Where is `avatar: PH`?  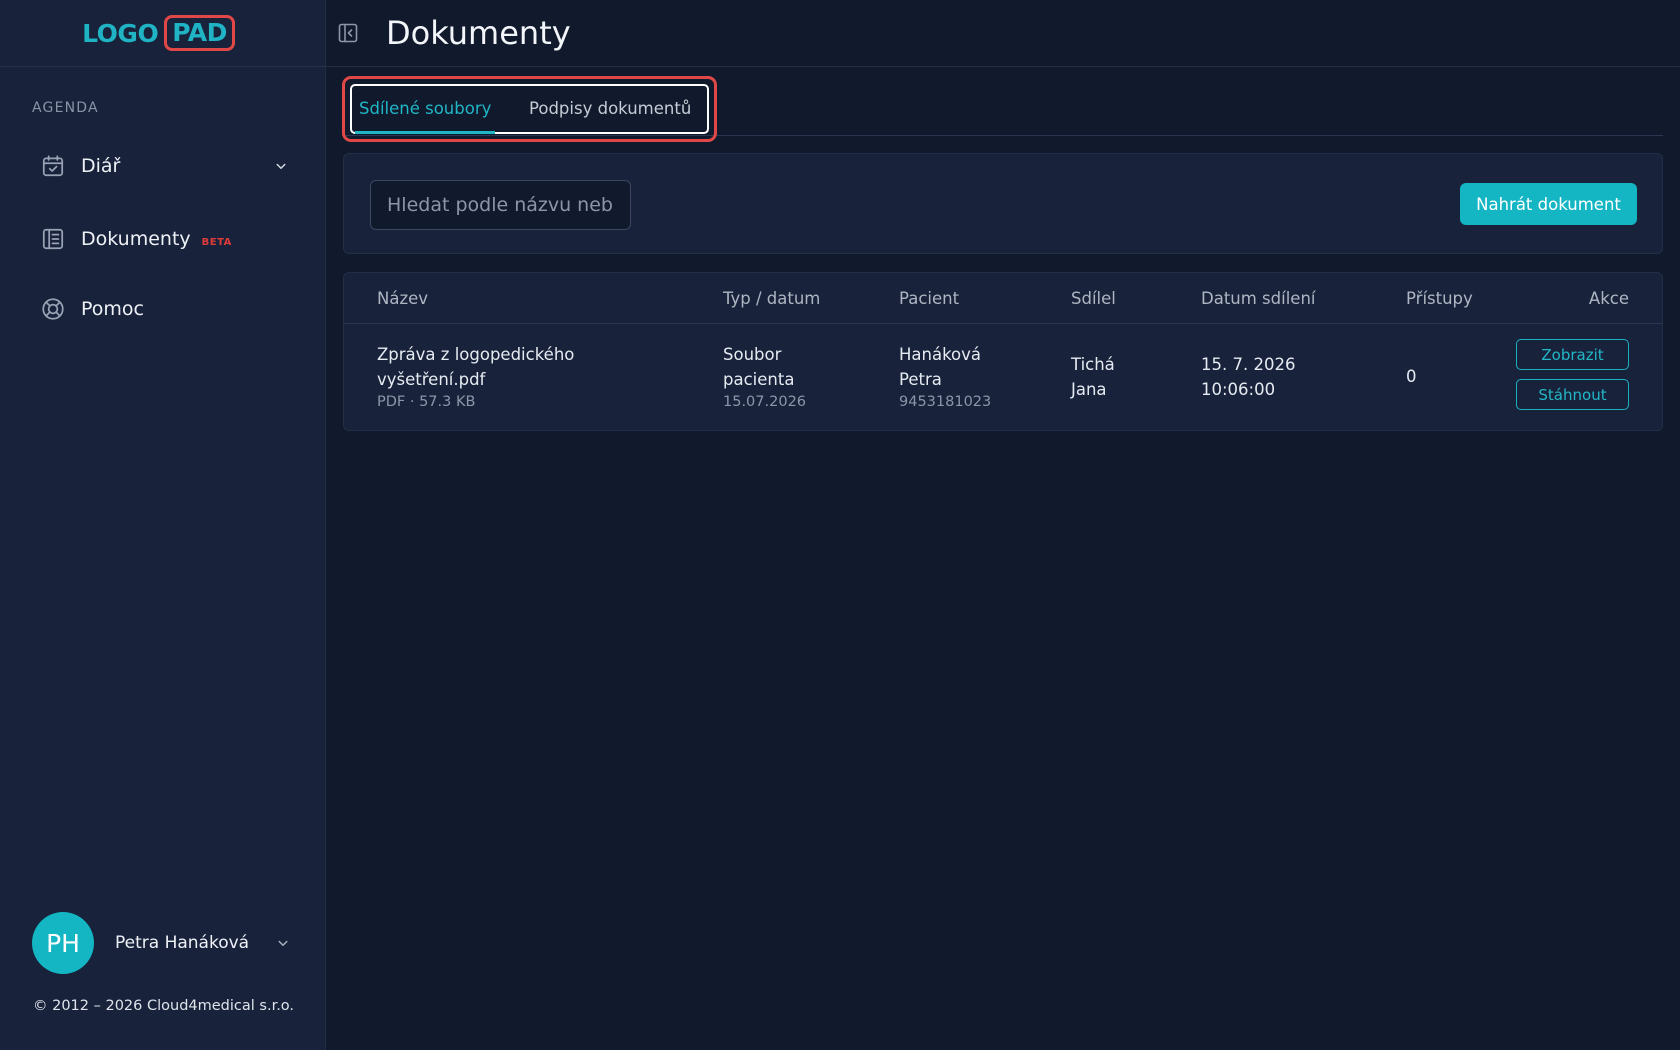 avatar: PH is located at coordinates (63, 943).